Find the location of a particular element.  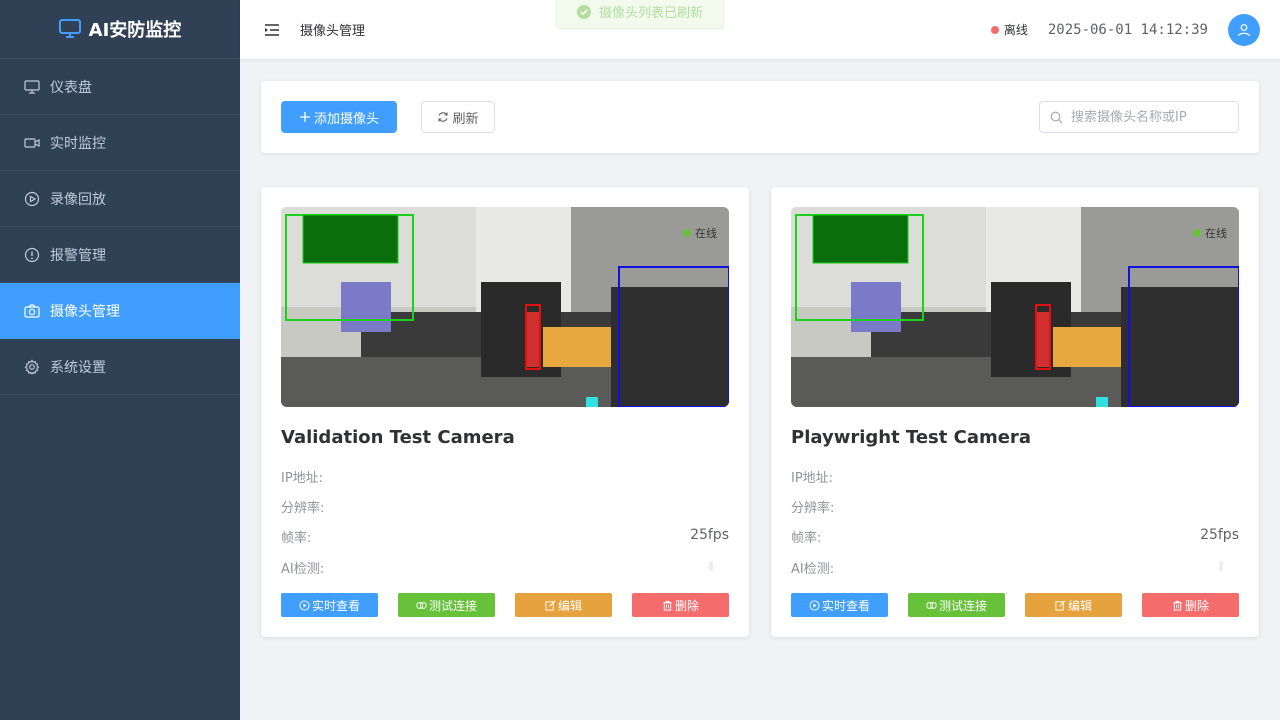

sidebar-item-label: 录像回放 is located at coordinates (78, 199).